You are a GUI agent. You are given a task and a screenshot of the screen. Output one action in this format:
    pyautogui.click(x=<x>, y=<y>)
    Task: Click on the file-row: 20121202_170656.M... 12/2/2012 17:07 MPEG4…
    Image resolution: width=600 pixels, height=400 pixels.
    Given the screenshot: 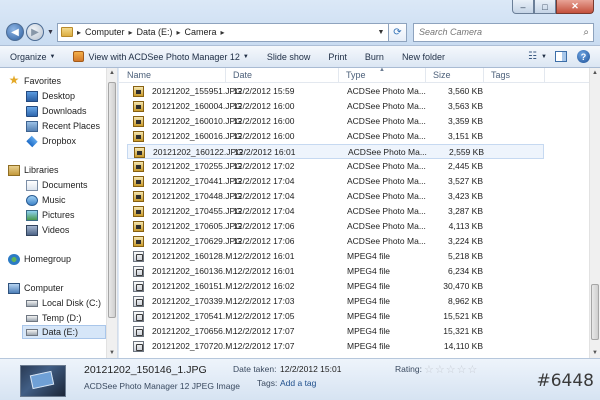 What is the action you would take?
    pyautogui.click(x=335, y=331)
    